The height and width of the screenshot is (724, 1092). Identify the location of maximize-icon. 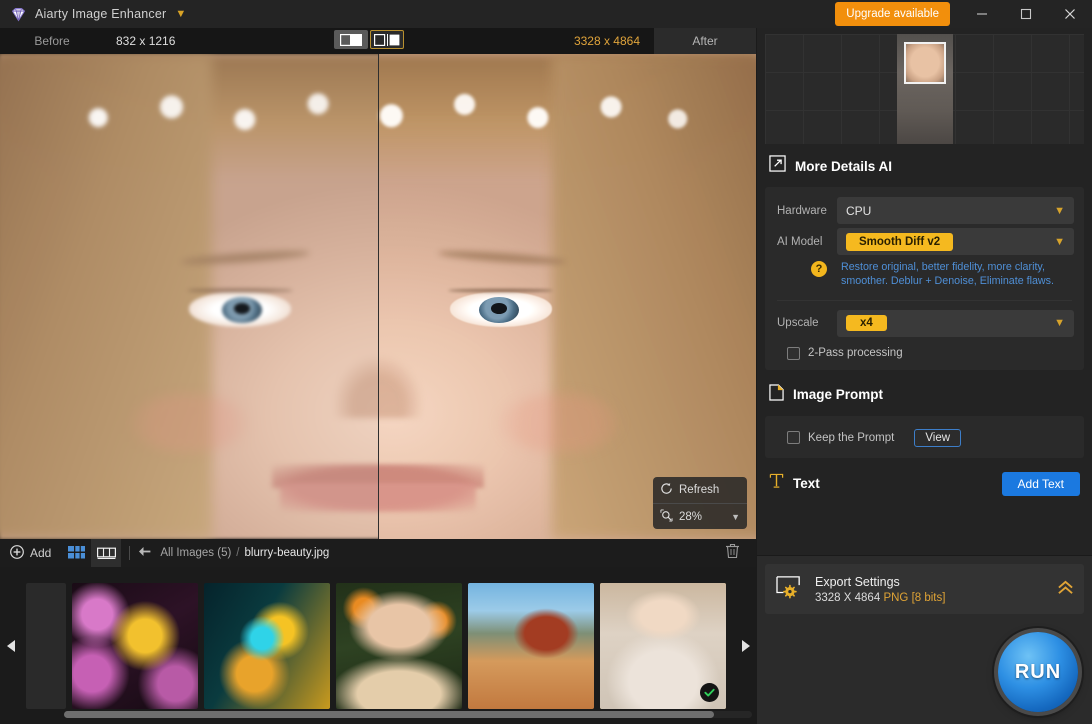
(1026, 14).